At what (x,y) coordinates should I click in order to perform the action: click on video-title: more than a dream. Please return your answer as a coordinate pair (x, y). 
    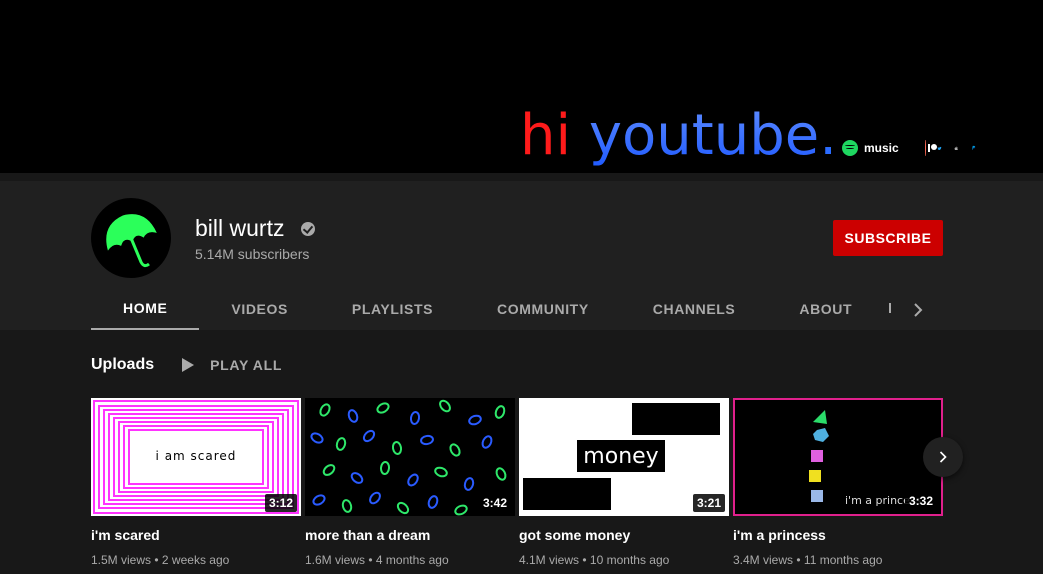
    Looking at the image, I should click on (410, 535).